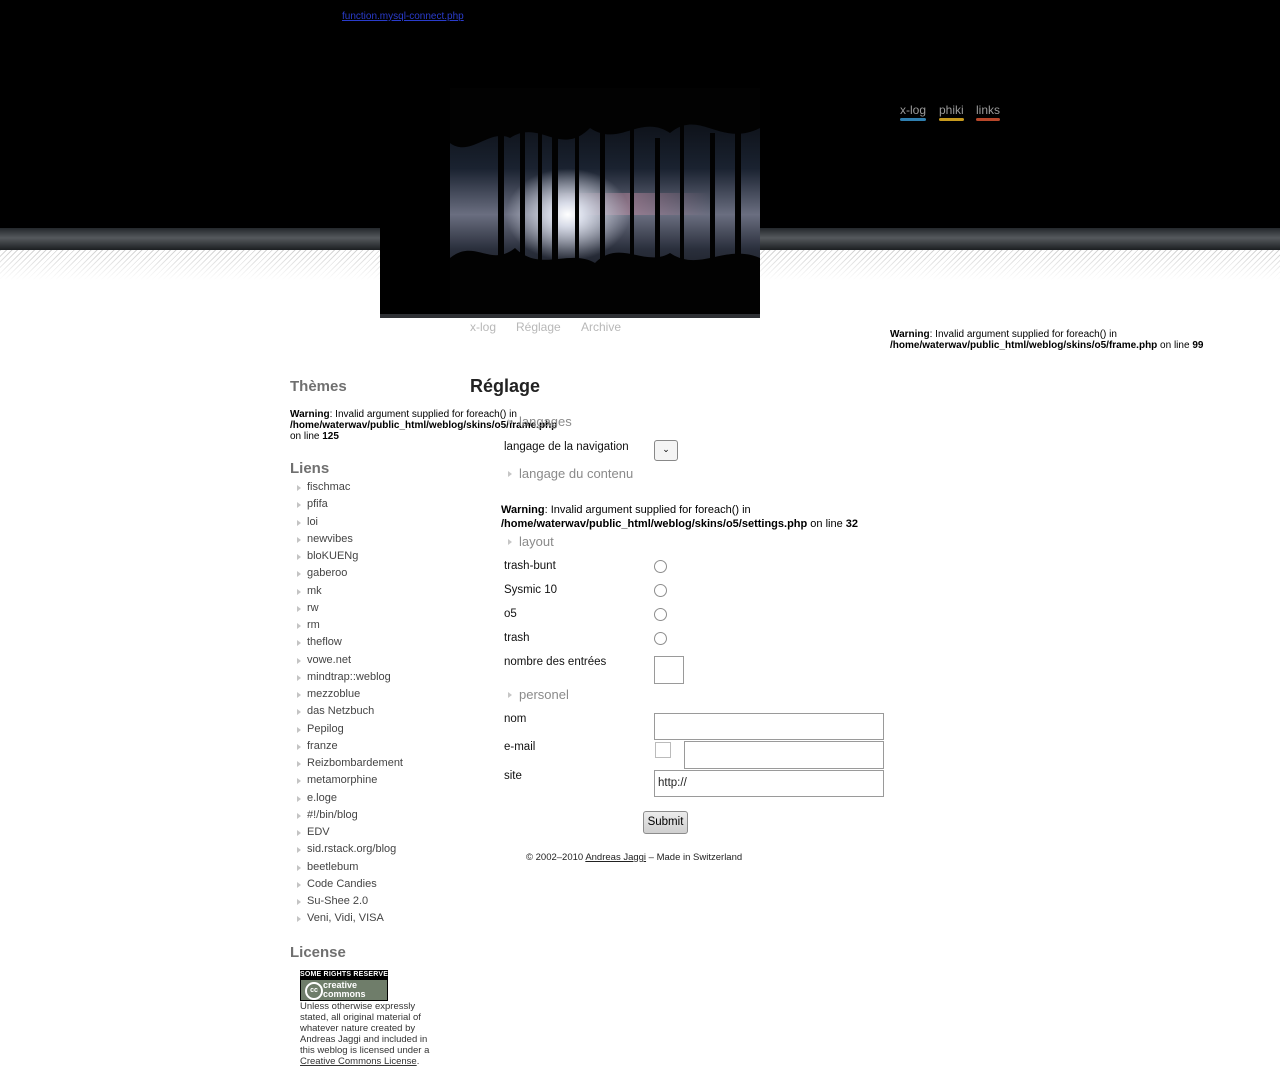  I want to click on list-item: rw, so click(377, 608).